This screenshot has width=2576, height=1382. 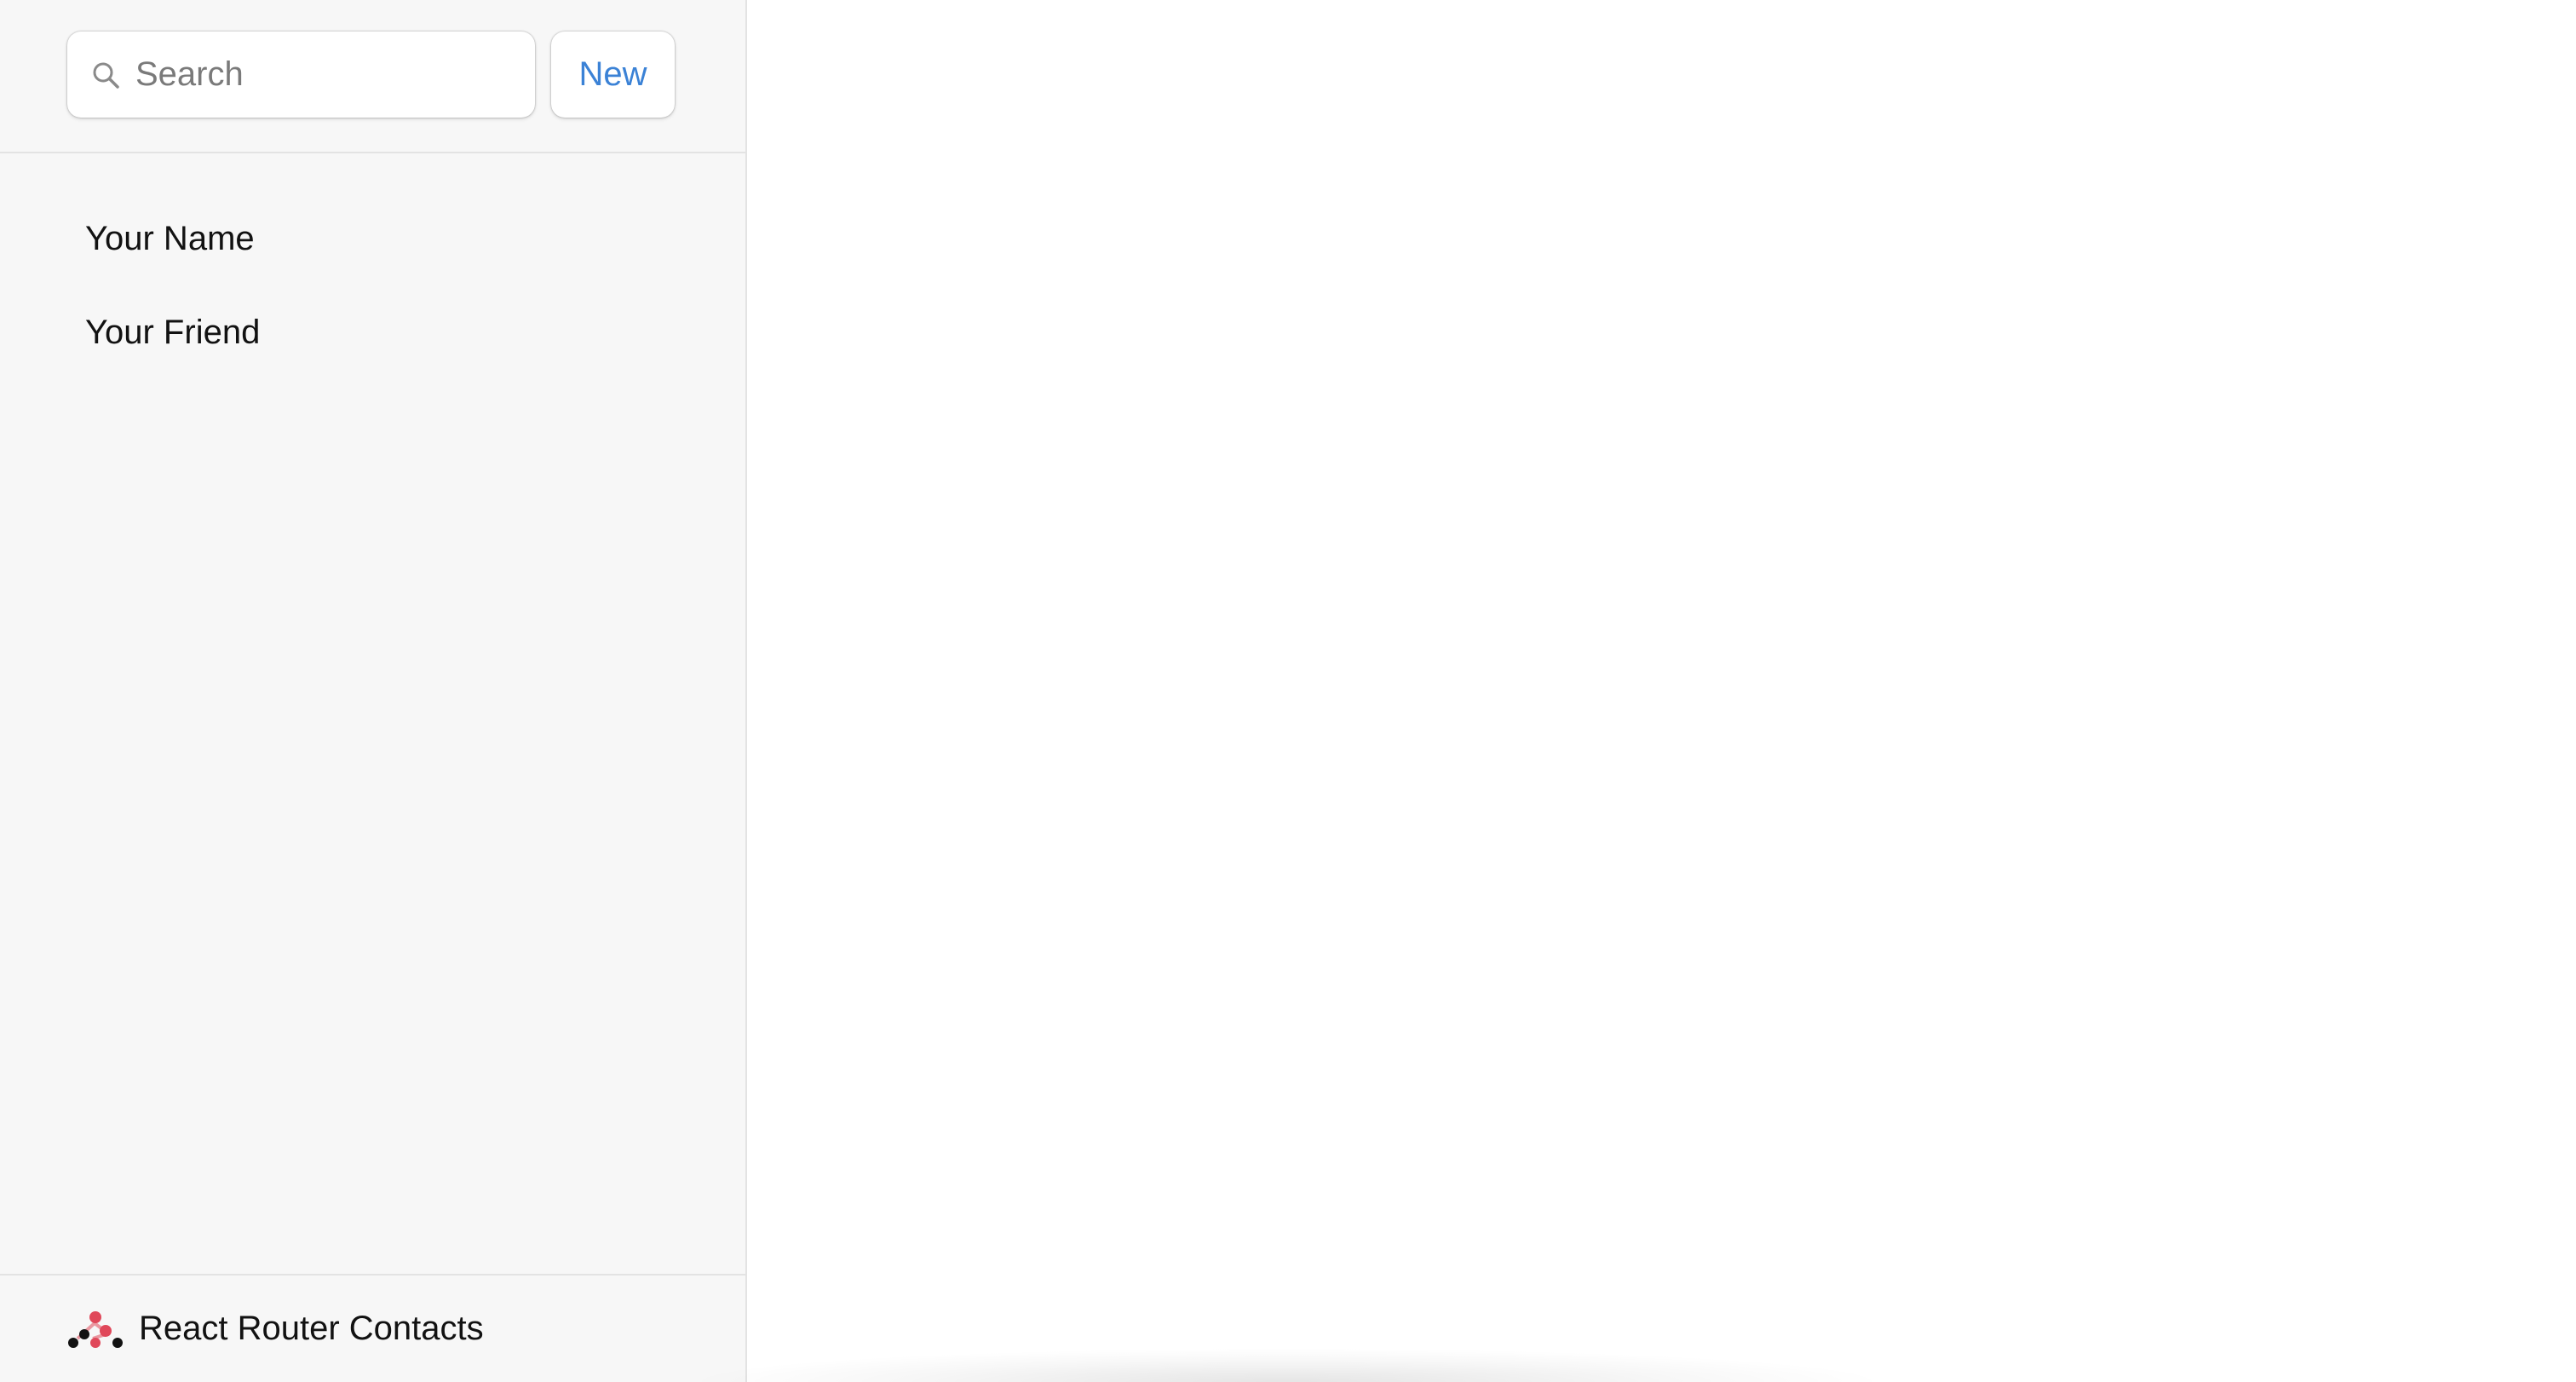 I want to click on search-icon, so click(x=106, y=75).